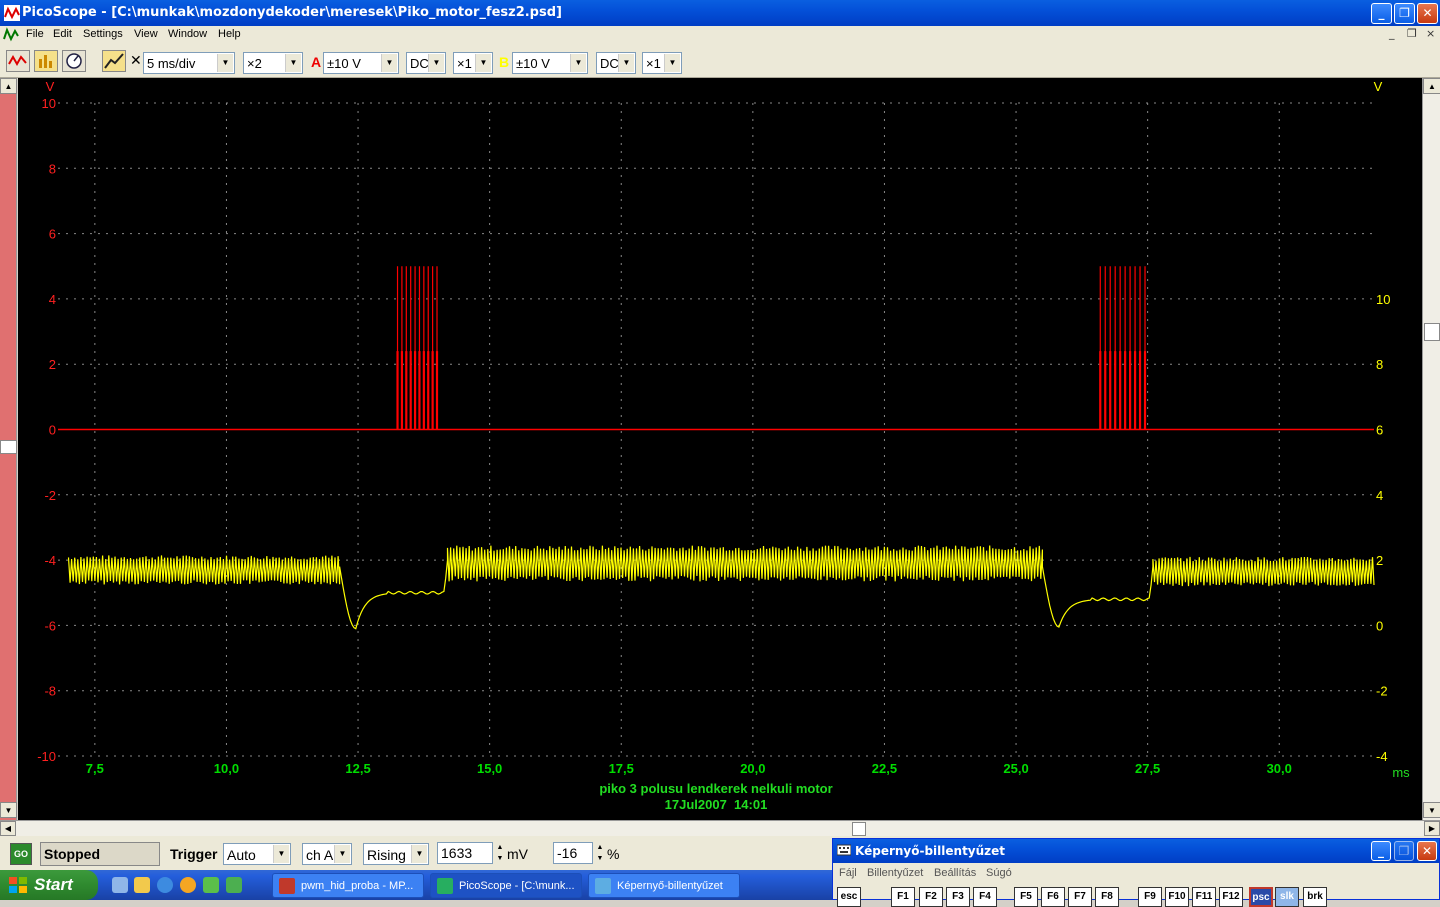 Image resolution: width=1440 pixels, height=907 pixels. I want to click on time-scroll-thumb, so click(859, 829).